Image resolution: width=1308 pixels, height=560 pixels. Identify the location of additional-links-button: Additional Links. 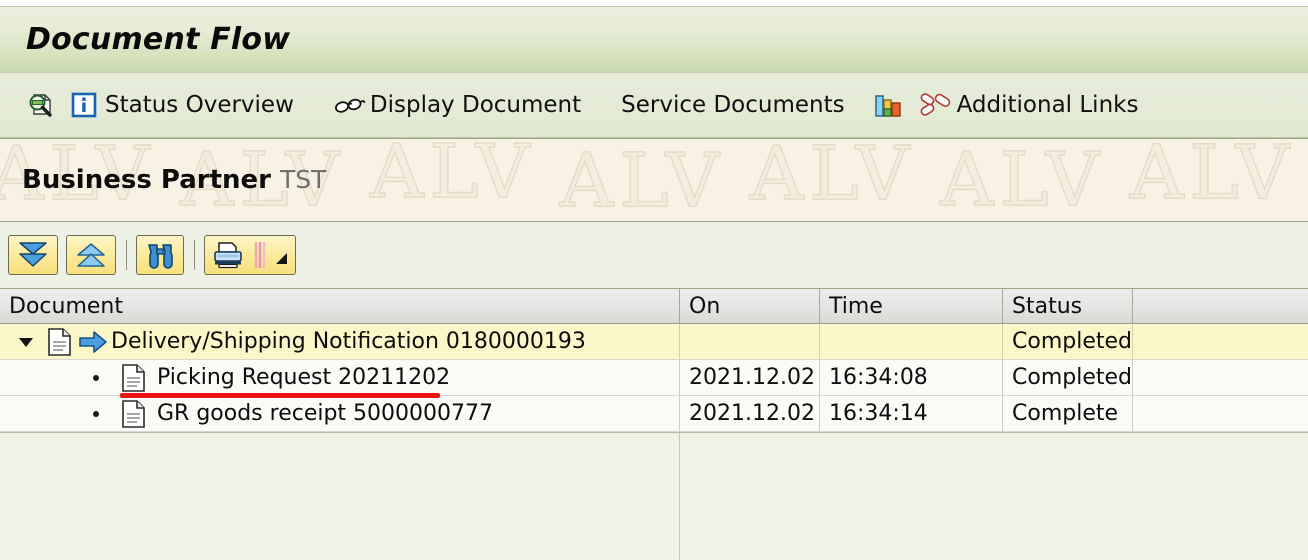
(1029, 105).